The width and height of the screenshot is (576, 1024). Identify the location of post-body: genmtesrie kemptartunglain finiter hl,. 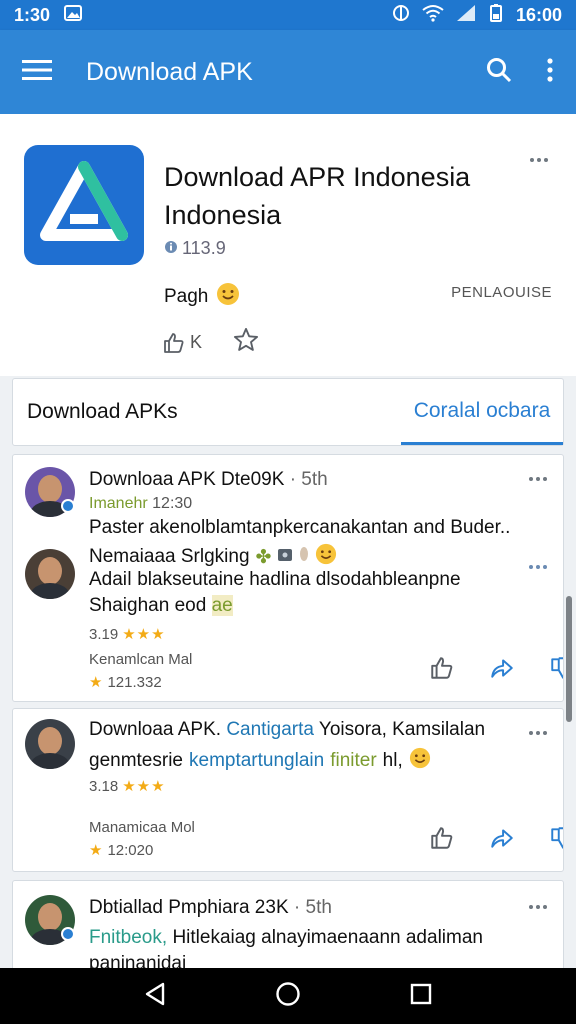
(260, 761).